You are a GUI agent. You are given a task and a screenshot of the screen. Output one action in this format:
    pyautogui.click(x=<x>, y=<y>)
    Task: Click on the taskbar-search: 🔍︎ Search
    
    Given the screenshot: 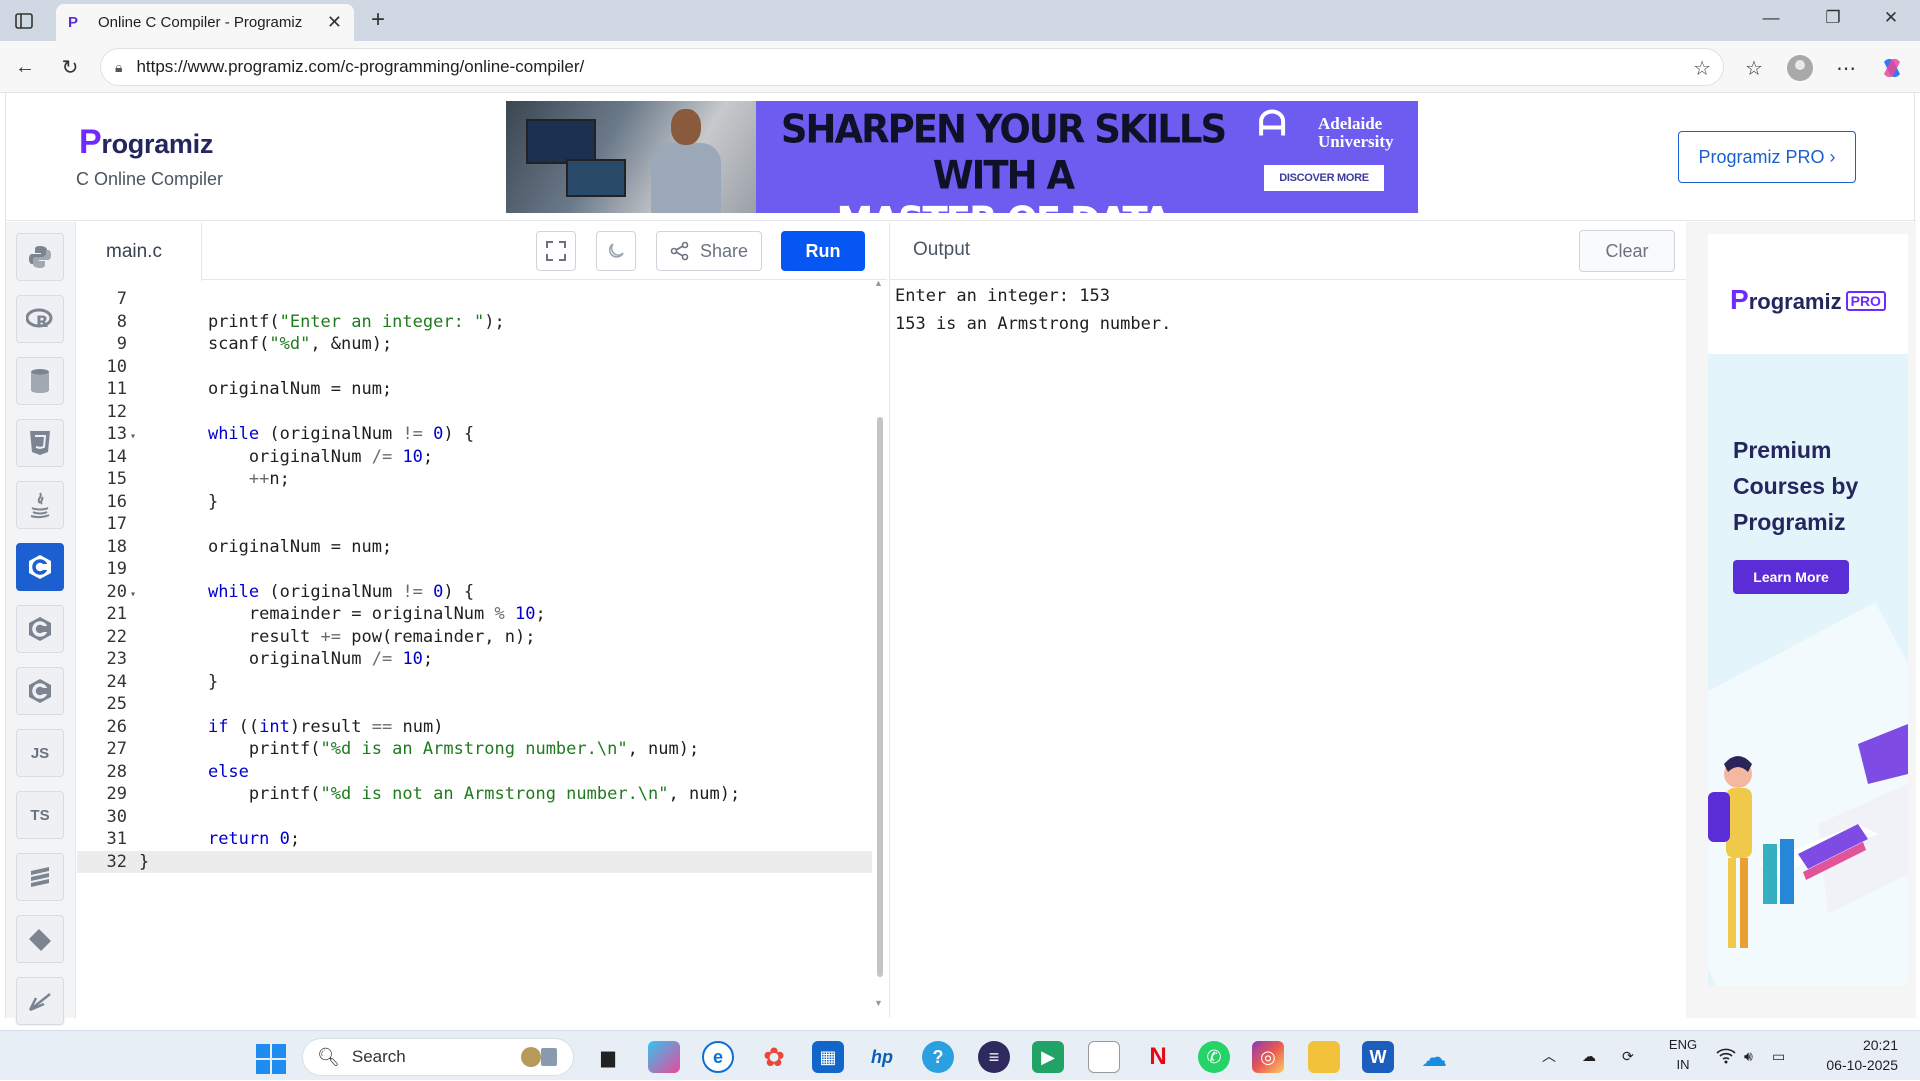 What is the action you would take?
    pyautogui.click(x=438, y=1057)
    